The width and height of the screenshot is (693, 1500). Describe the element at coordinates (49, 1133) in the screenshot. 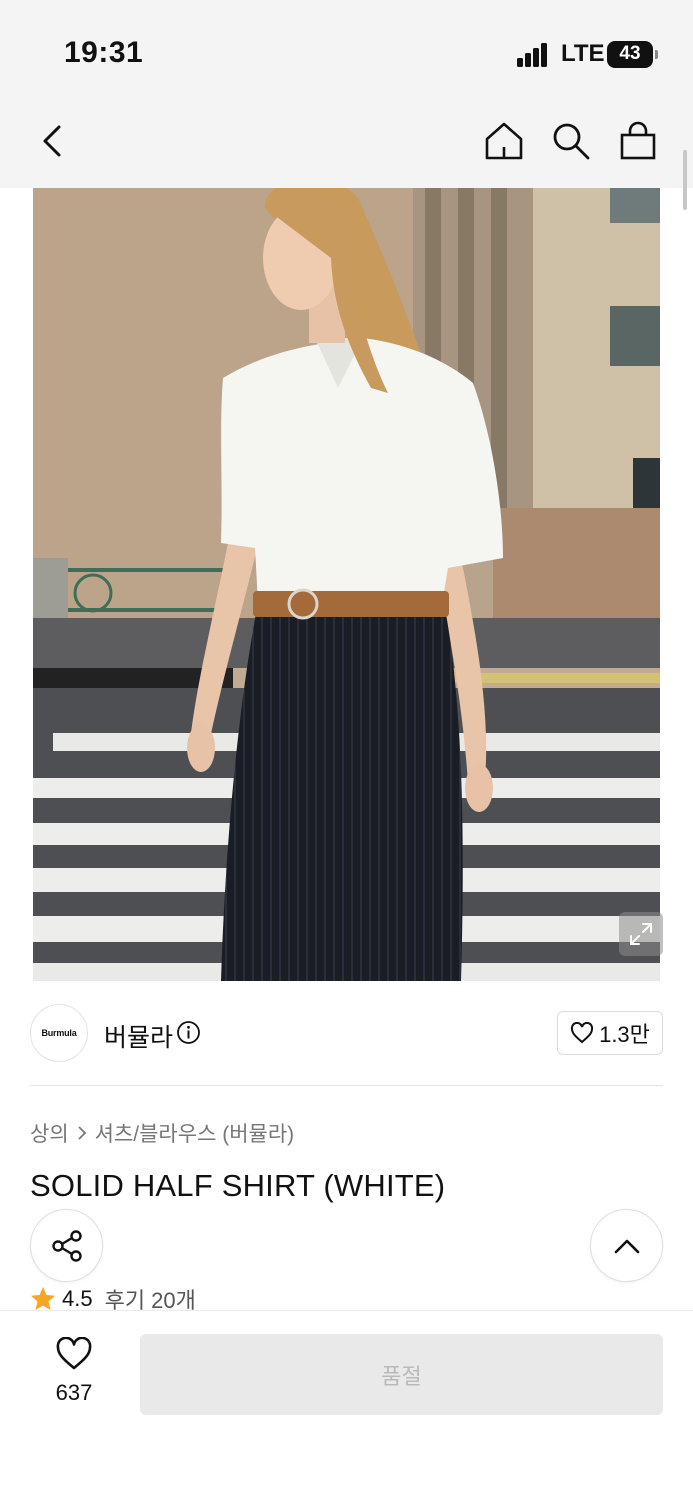

I see `breadcrumb-category: 상의` at that location.